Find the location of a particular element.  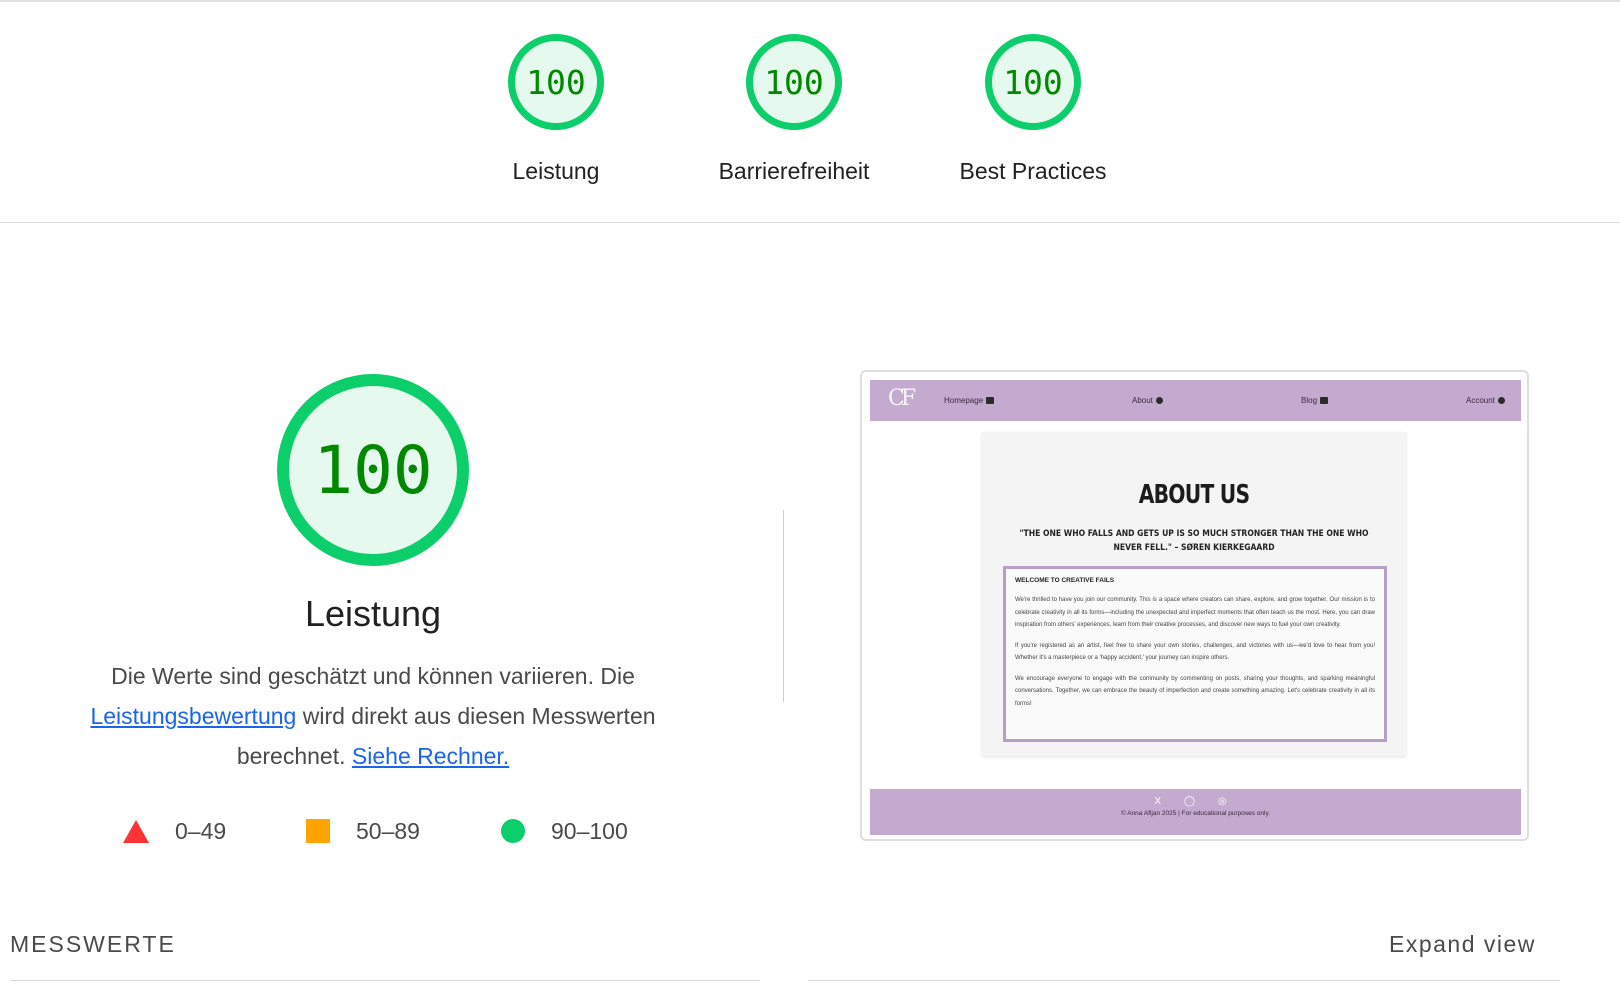

triangle-icon is located at coordinates (136, 831).